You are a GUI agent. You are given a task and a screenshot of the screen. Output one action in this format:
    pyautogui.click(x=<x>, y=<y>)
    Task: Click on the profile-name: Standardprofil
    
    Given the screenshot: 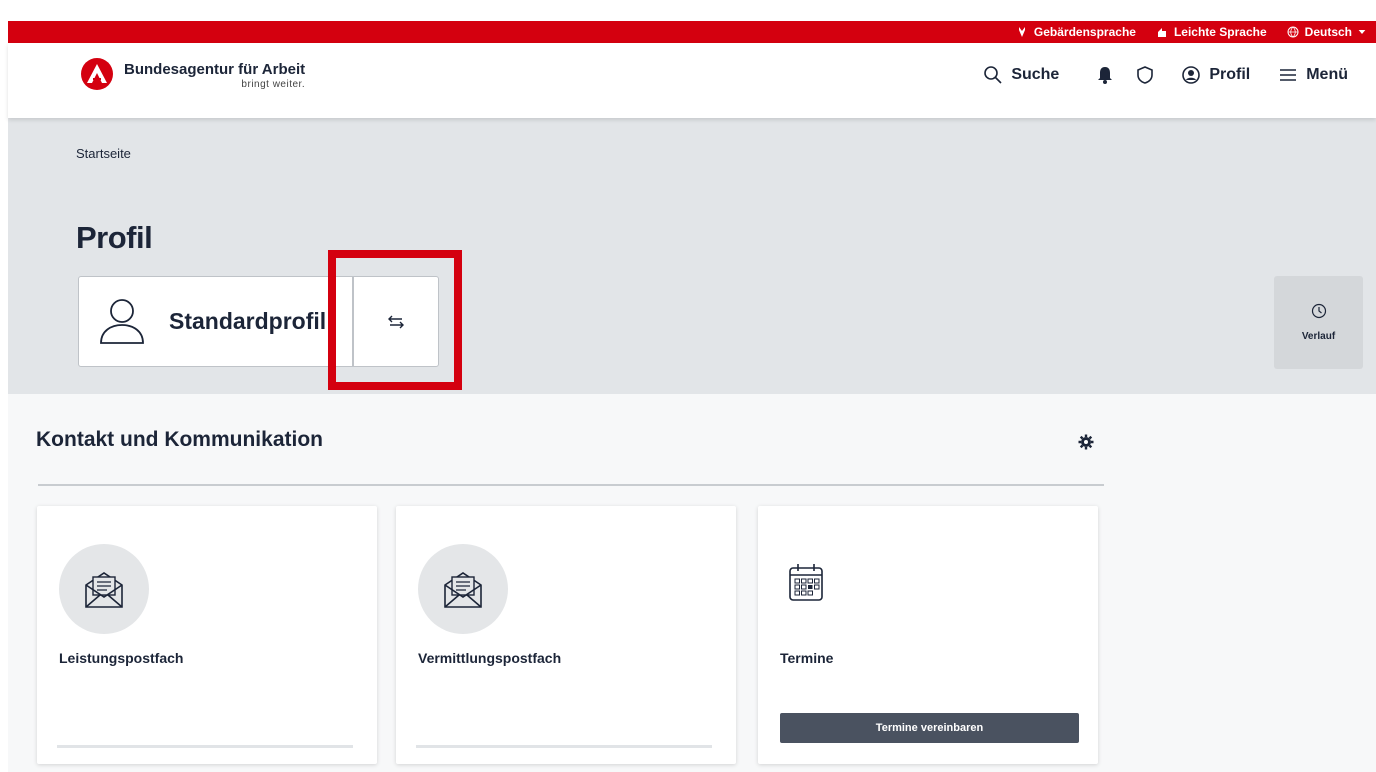 What is the action you would take?
    pyautogui.click(x=248, y=321)
    